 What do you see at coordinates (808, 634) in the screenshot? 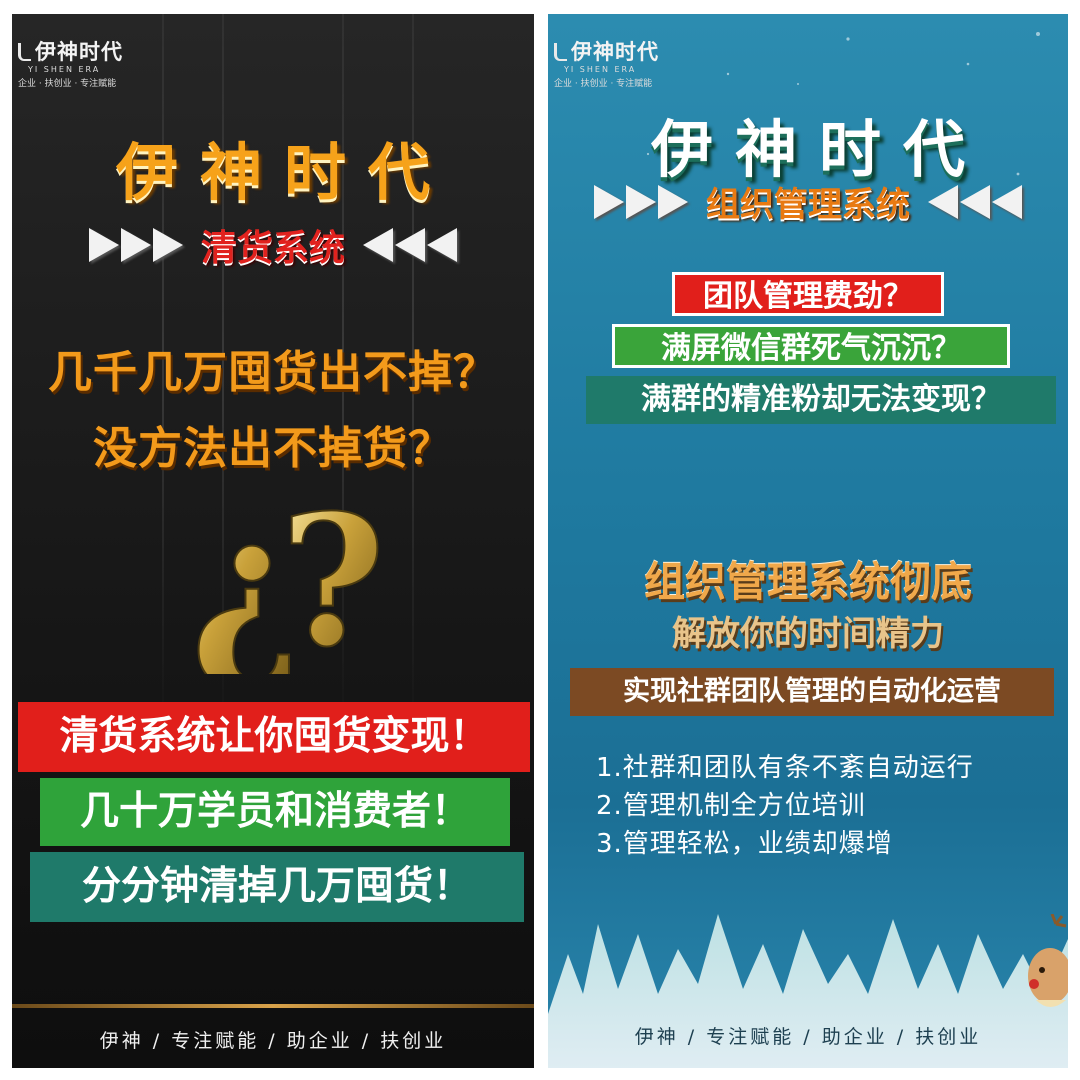
I see `headline-sub: 解放你的时间精力` at bounding box center [808, 634].